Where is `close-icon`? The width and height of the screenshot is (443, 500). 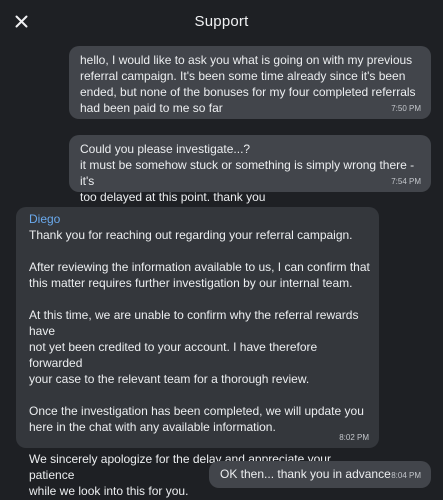
close-icon is located at coordinates (21, 21).